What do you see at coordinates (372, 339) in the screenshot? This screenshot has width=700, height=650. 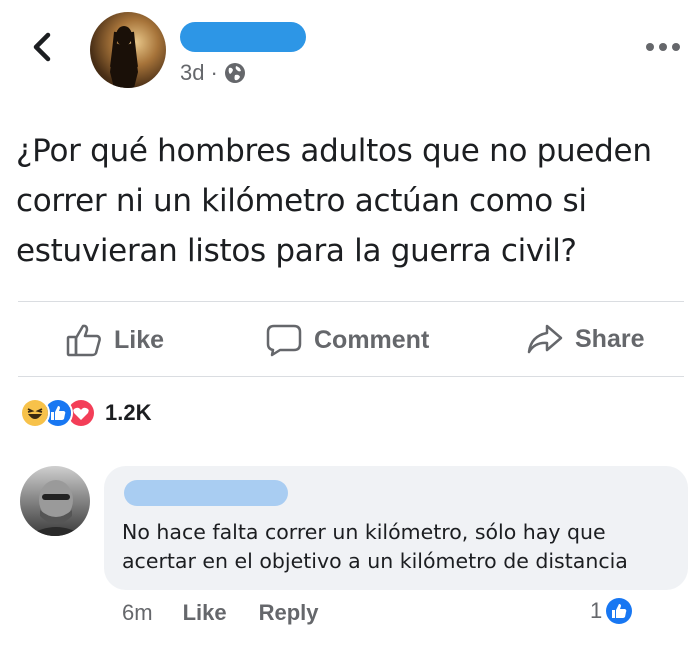 I see `comment-label: Comment` at bounding box center [372, 339].